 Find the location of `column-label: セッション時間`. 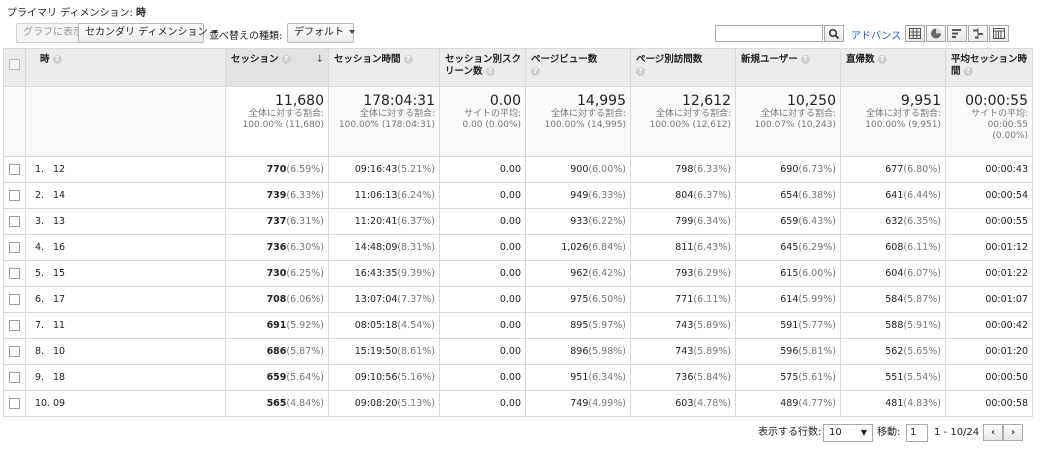

column-label: セッション時間 is located at coordinates (367, 59).